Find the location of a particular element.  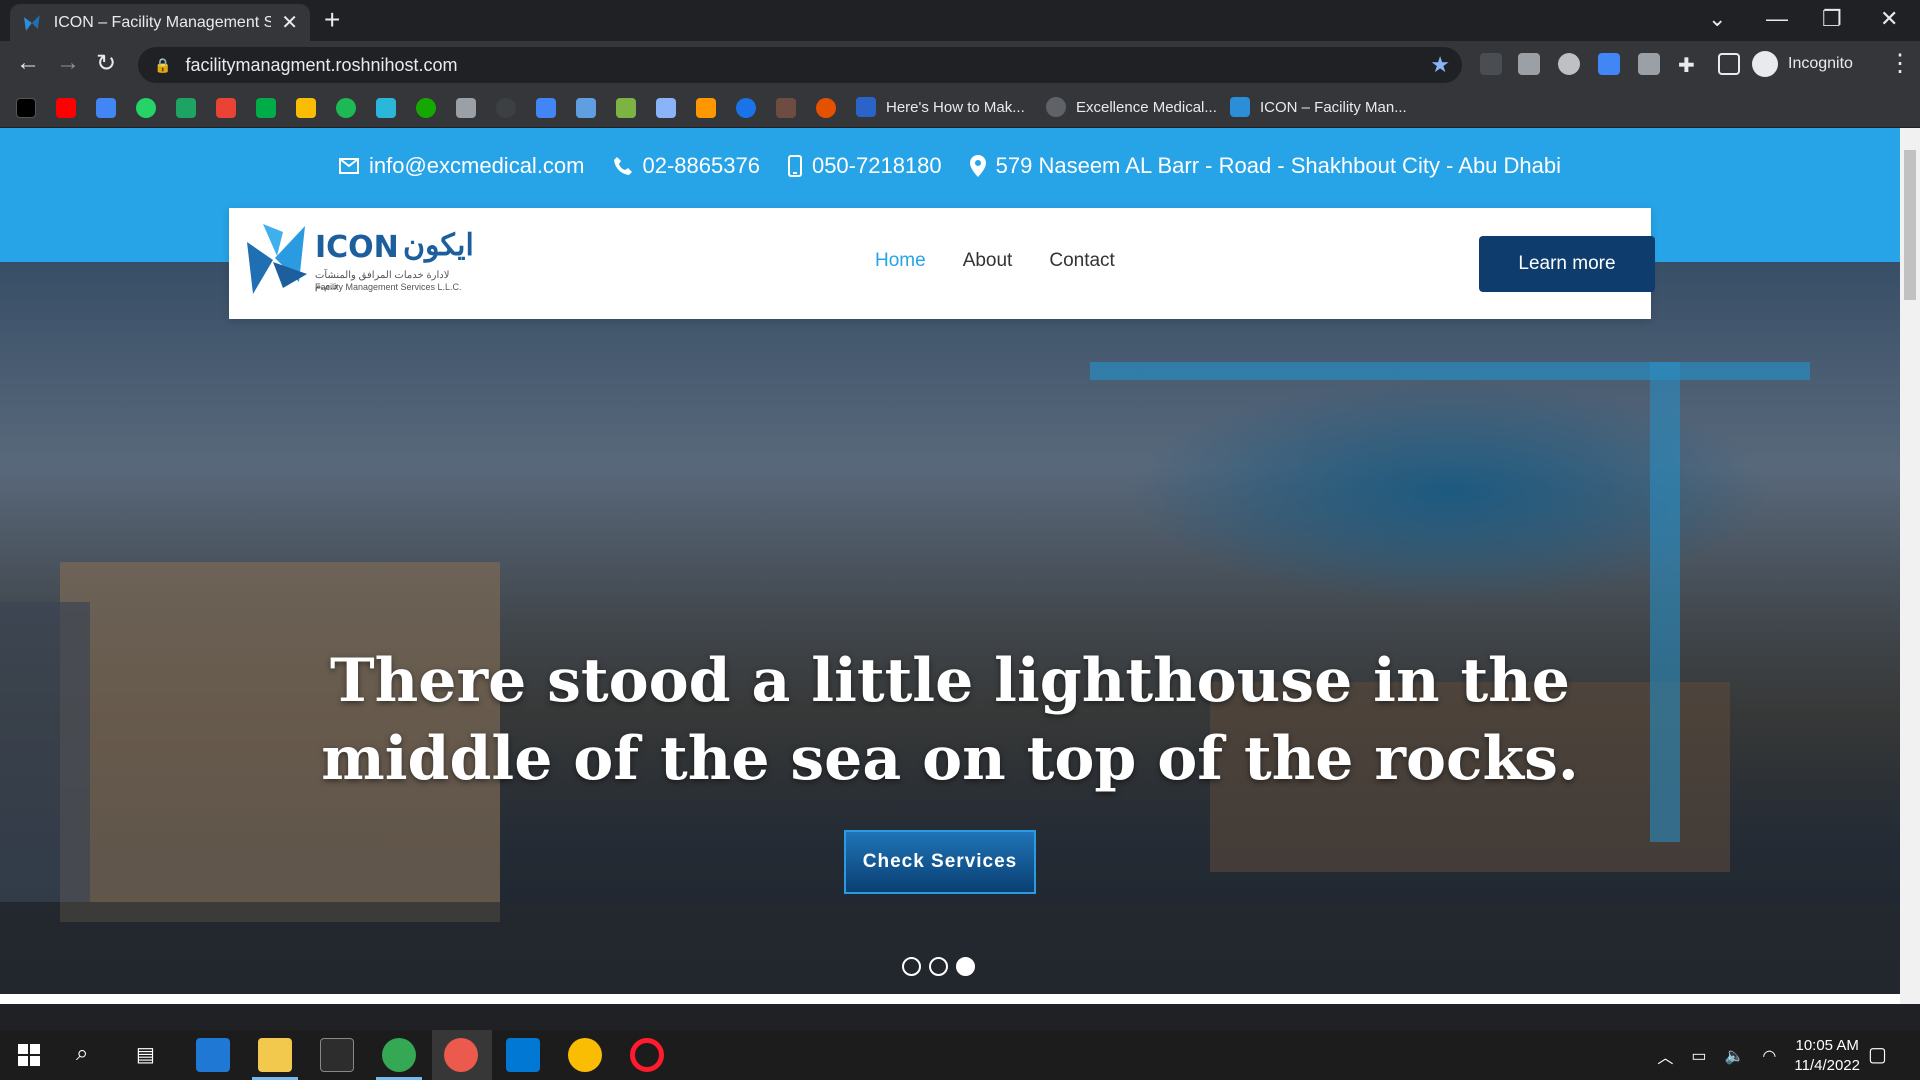

opera-icon is located at coordinates (647, 1055).